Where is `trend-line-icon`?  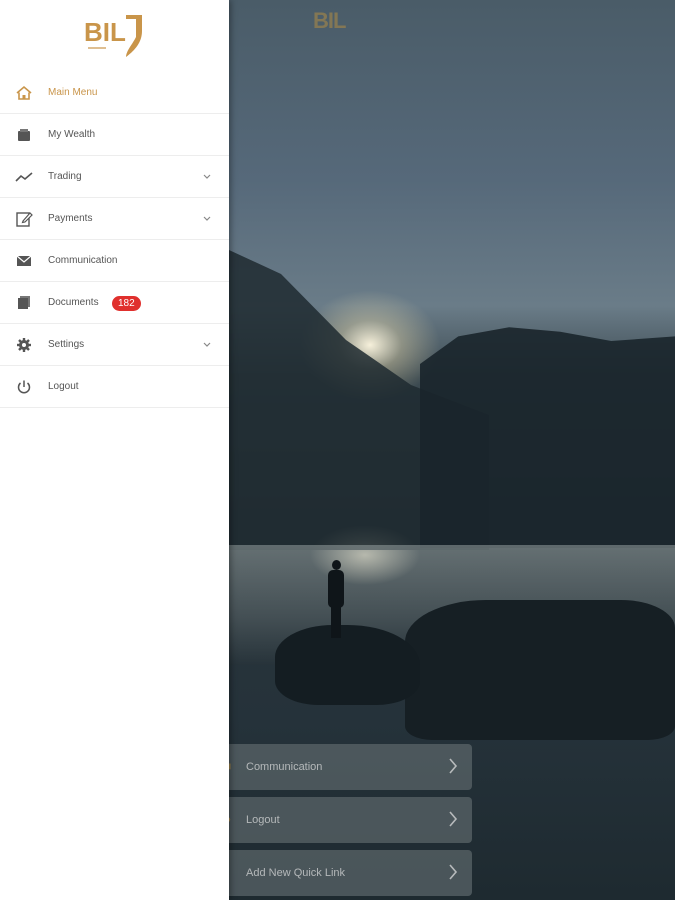
trend-line-icon is located at coordinates (24, 177).